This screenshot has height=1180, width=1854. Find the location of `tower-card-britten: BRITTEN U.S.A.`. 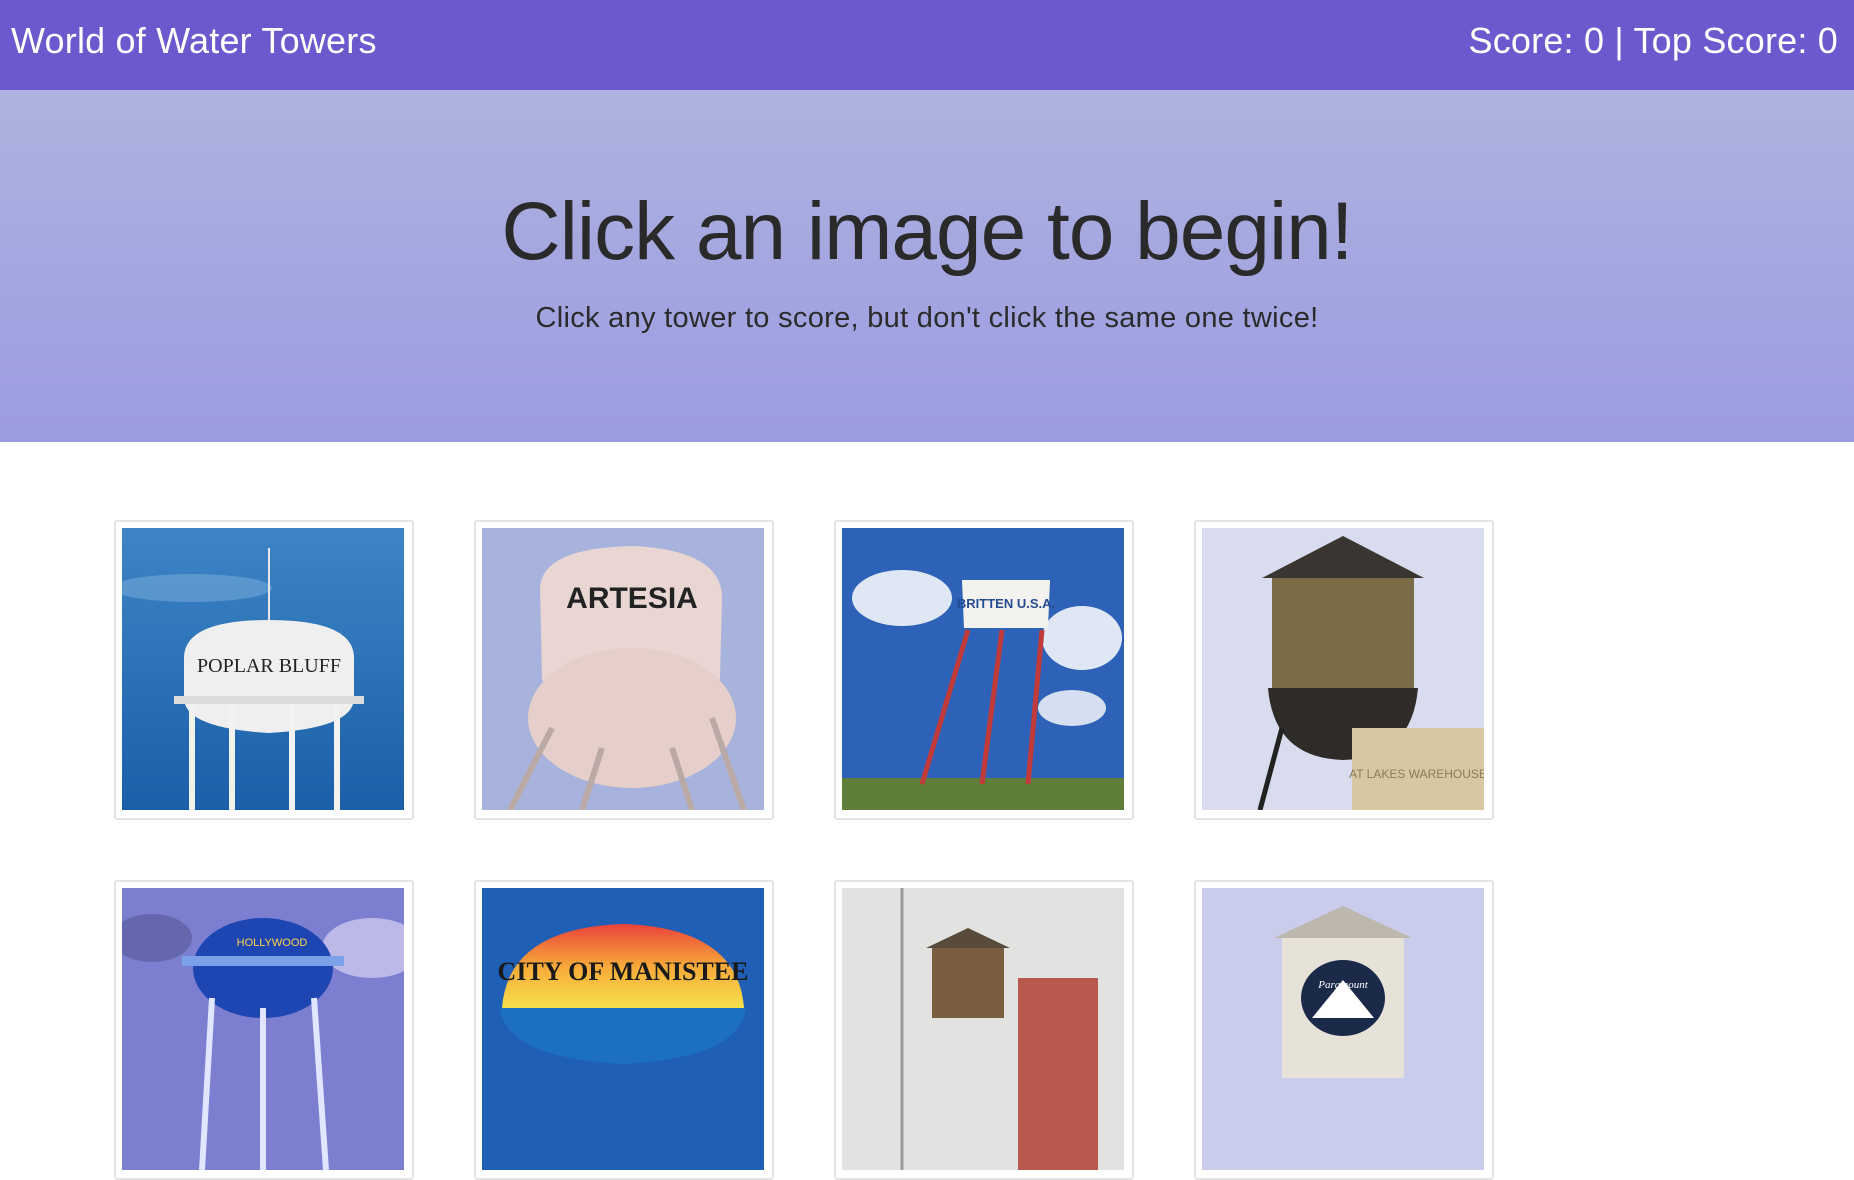

tower-card-britten: BRITTEN U.S.A. is located at coordinates (984, 670).